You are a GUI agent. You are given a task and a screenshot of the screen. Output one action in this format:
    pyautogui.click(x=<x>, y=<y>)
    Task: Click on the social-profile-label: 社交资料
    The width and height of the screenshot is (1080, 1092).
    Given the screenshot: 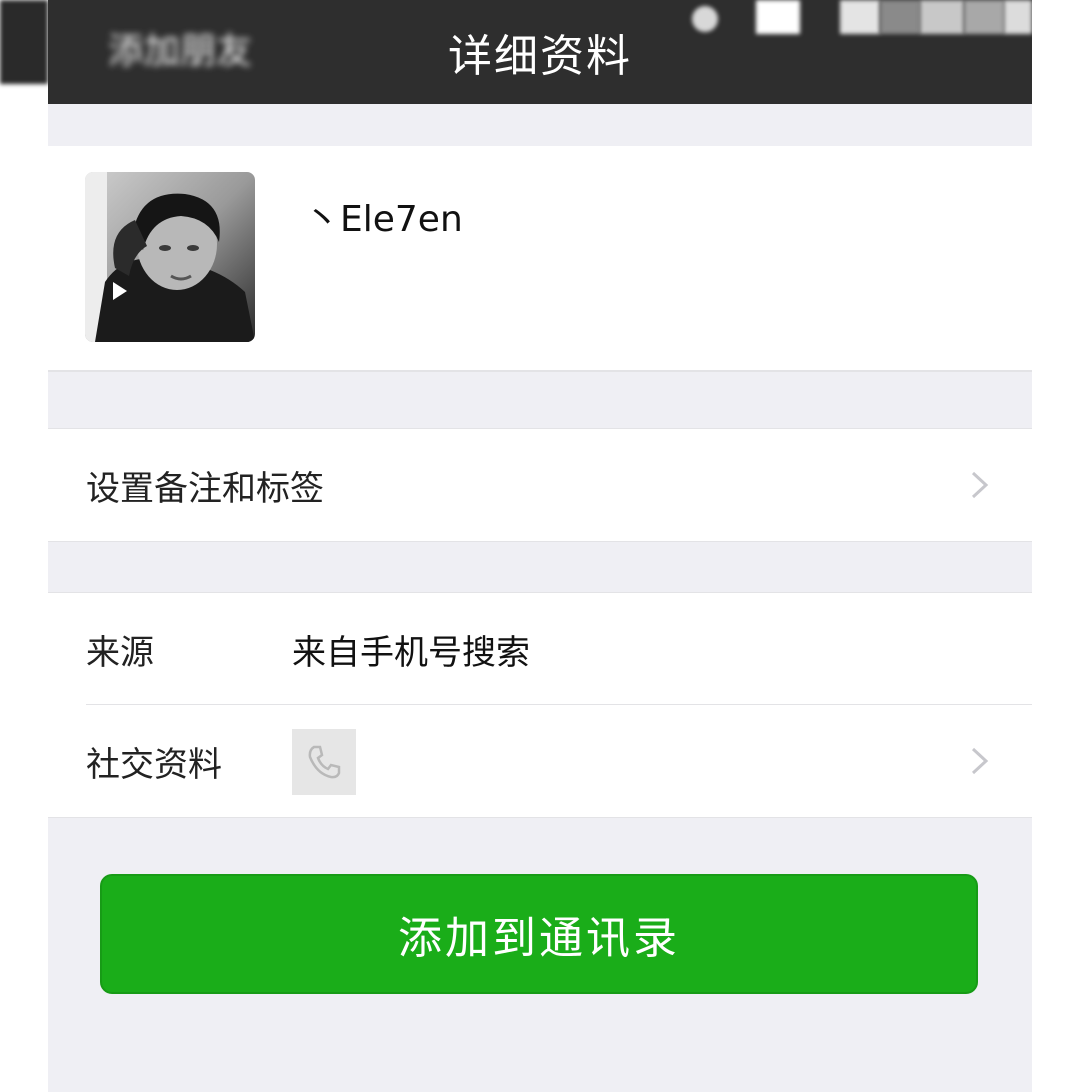 What is the action you would take?
    pyautogui.click(x=154, y=764)
    